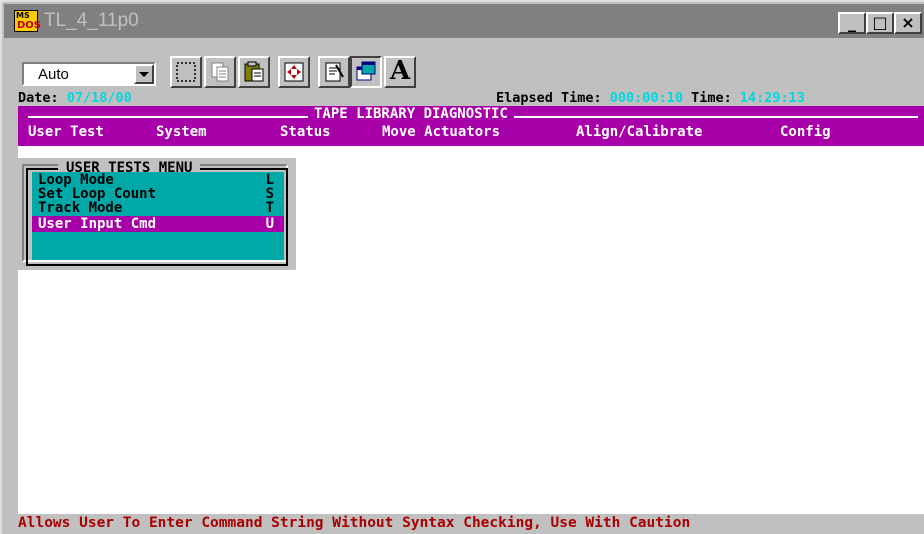 The image size is (924, 534). What do you see at coordinates (441, 132) in the screenshot?
I see `menu-move-actuators: Move Actuators` at bounding box center [441, 132].